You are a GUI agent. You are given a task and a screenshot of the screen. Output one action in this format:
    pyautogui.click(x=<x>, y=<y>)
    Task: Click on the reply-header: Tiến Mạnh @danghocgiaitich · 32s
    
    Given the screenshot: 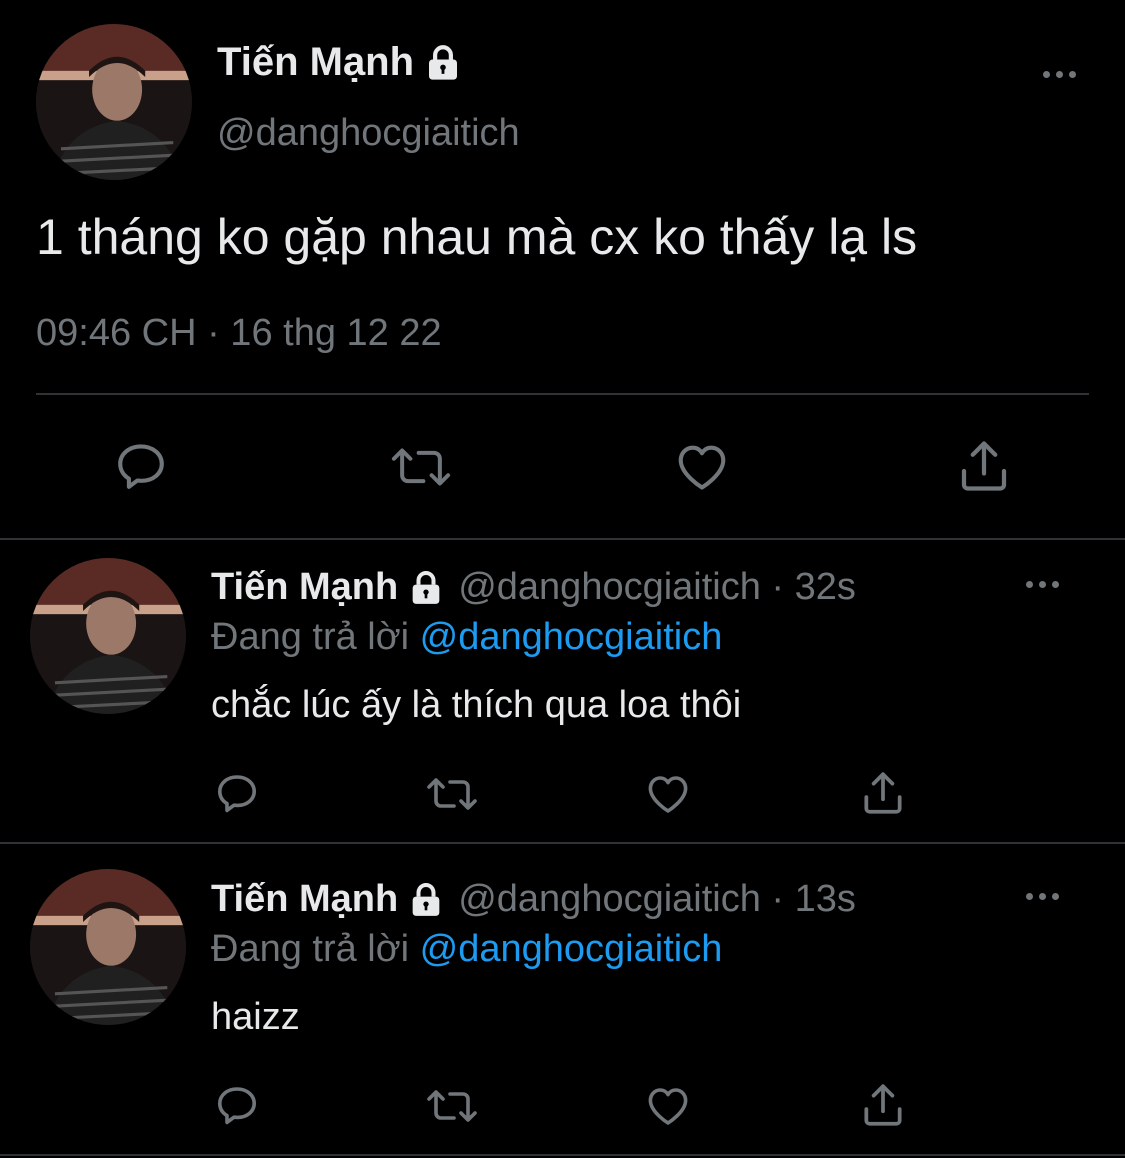 What is the action you would take?
    pyautogui.click(x=533, y=587)
    